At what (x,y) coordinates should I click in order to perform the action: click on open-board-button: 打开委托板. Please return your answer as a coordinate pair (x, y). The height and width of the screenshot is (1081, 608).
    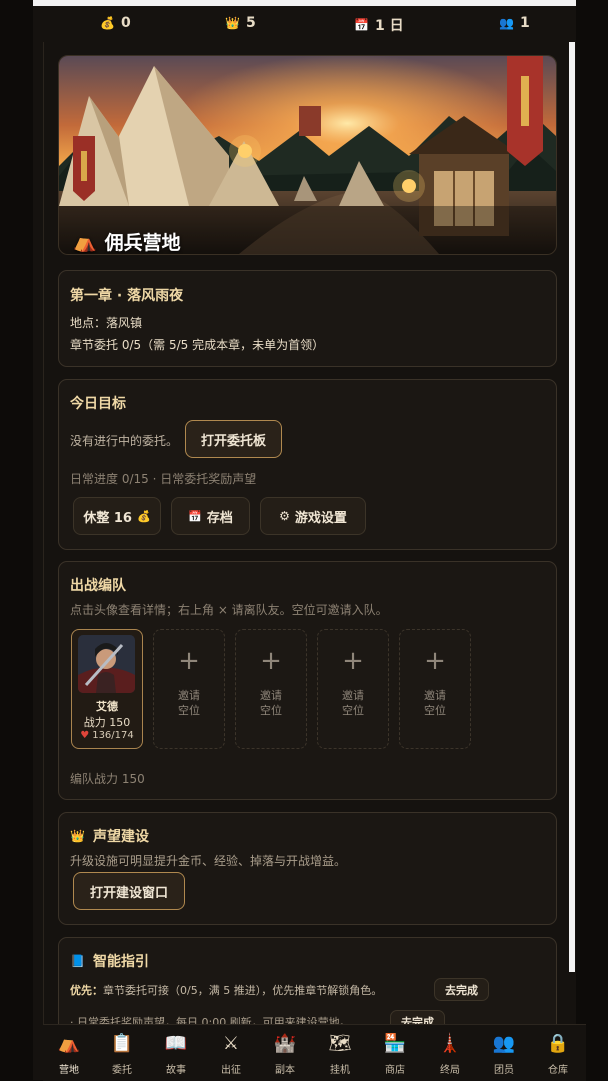
    Looking at the image, I should click on (233, 439).